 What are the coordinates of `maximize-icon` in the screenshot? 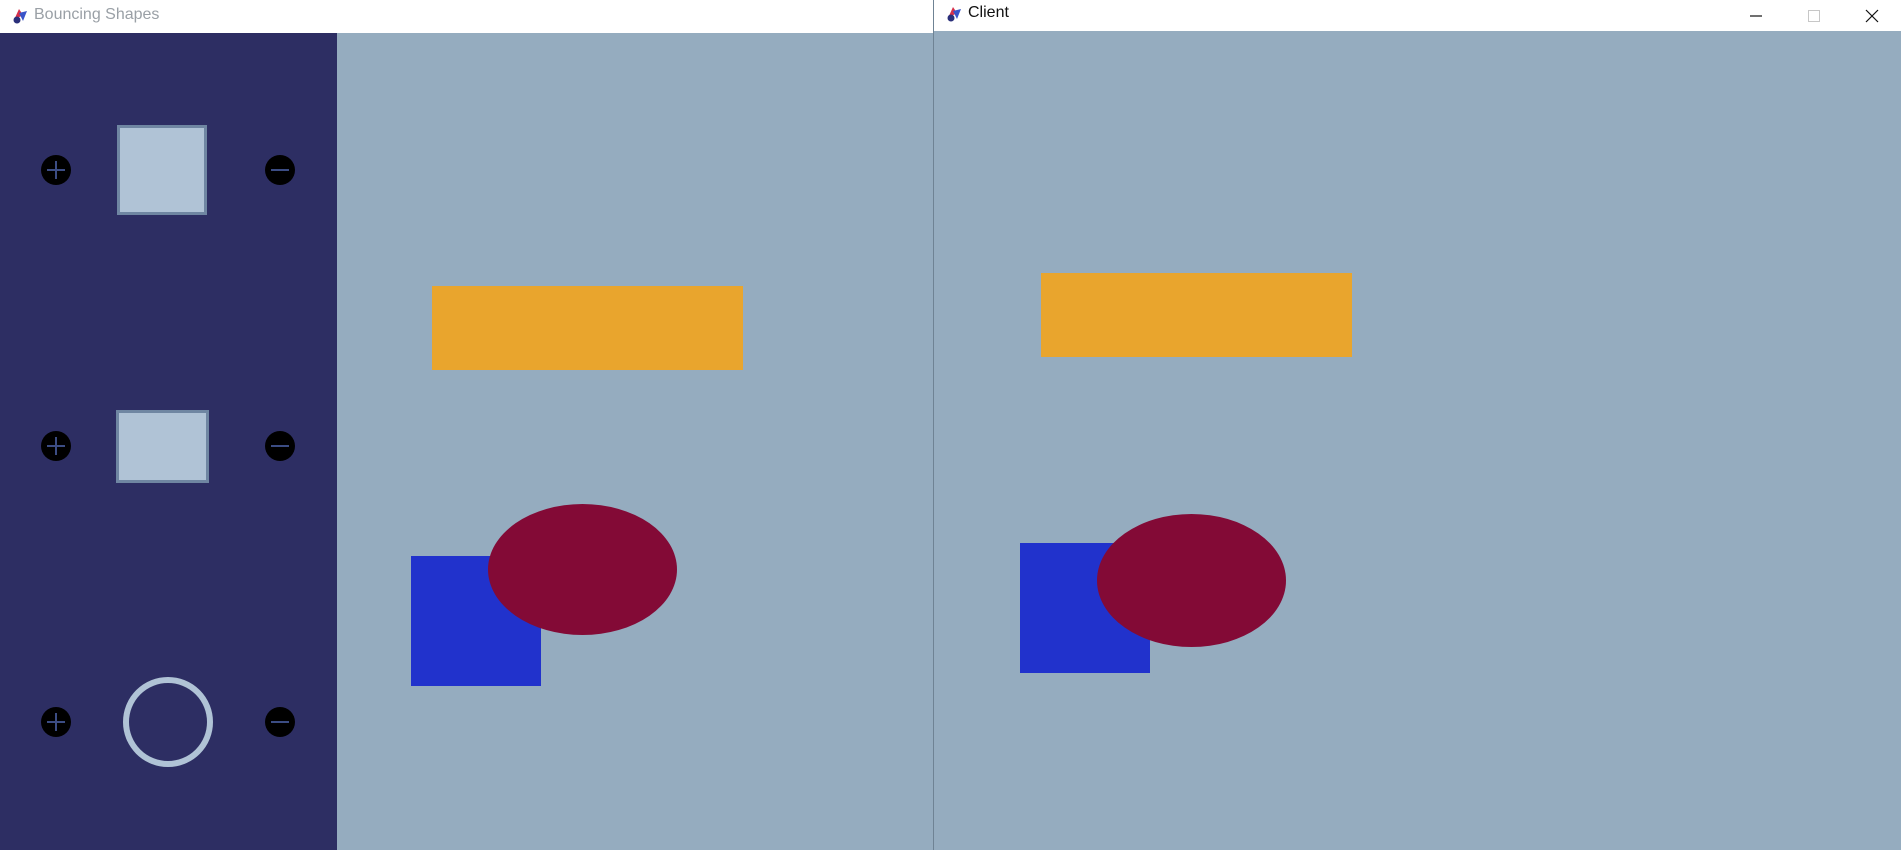 It's located at (1814, 15).